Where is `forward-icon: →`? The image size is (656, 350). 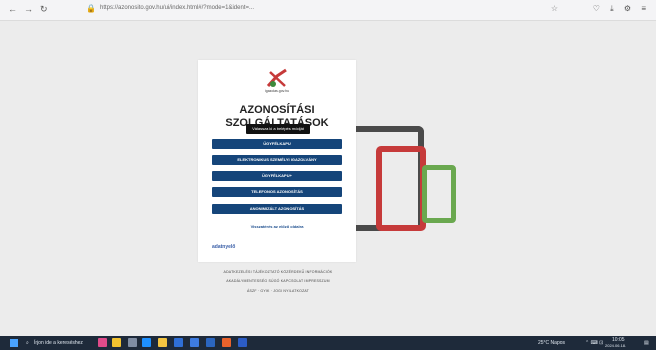
forward-icon: → is located at coordinates (28, 9).